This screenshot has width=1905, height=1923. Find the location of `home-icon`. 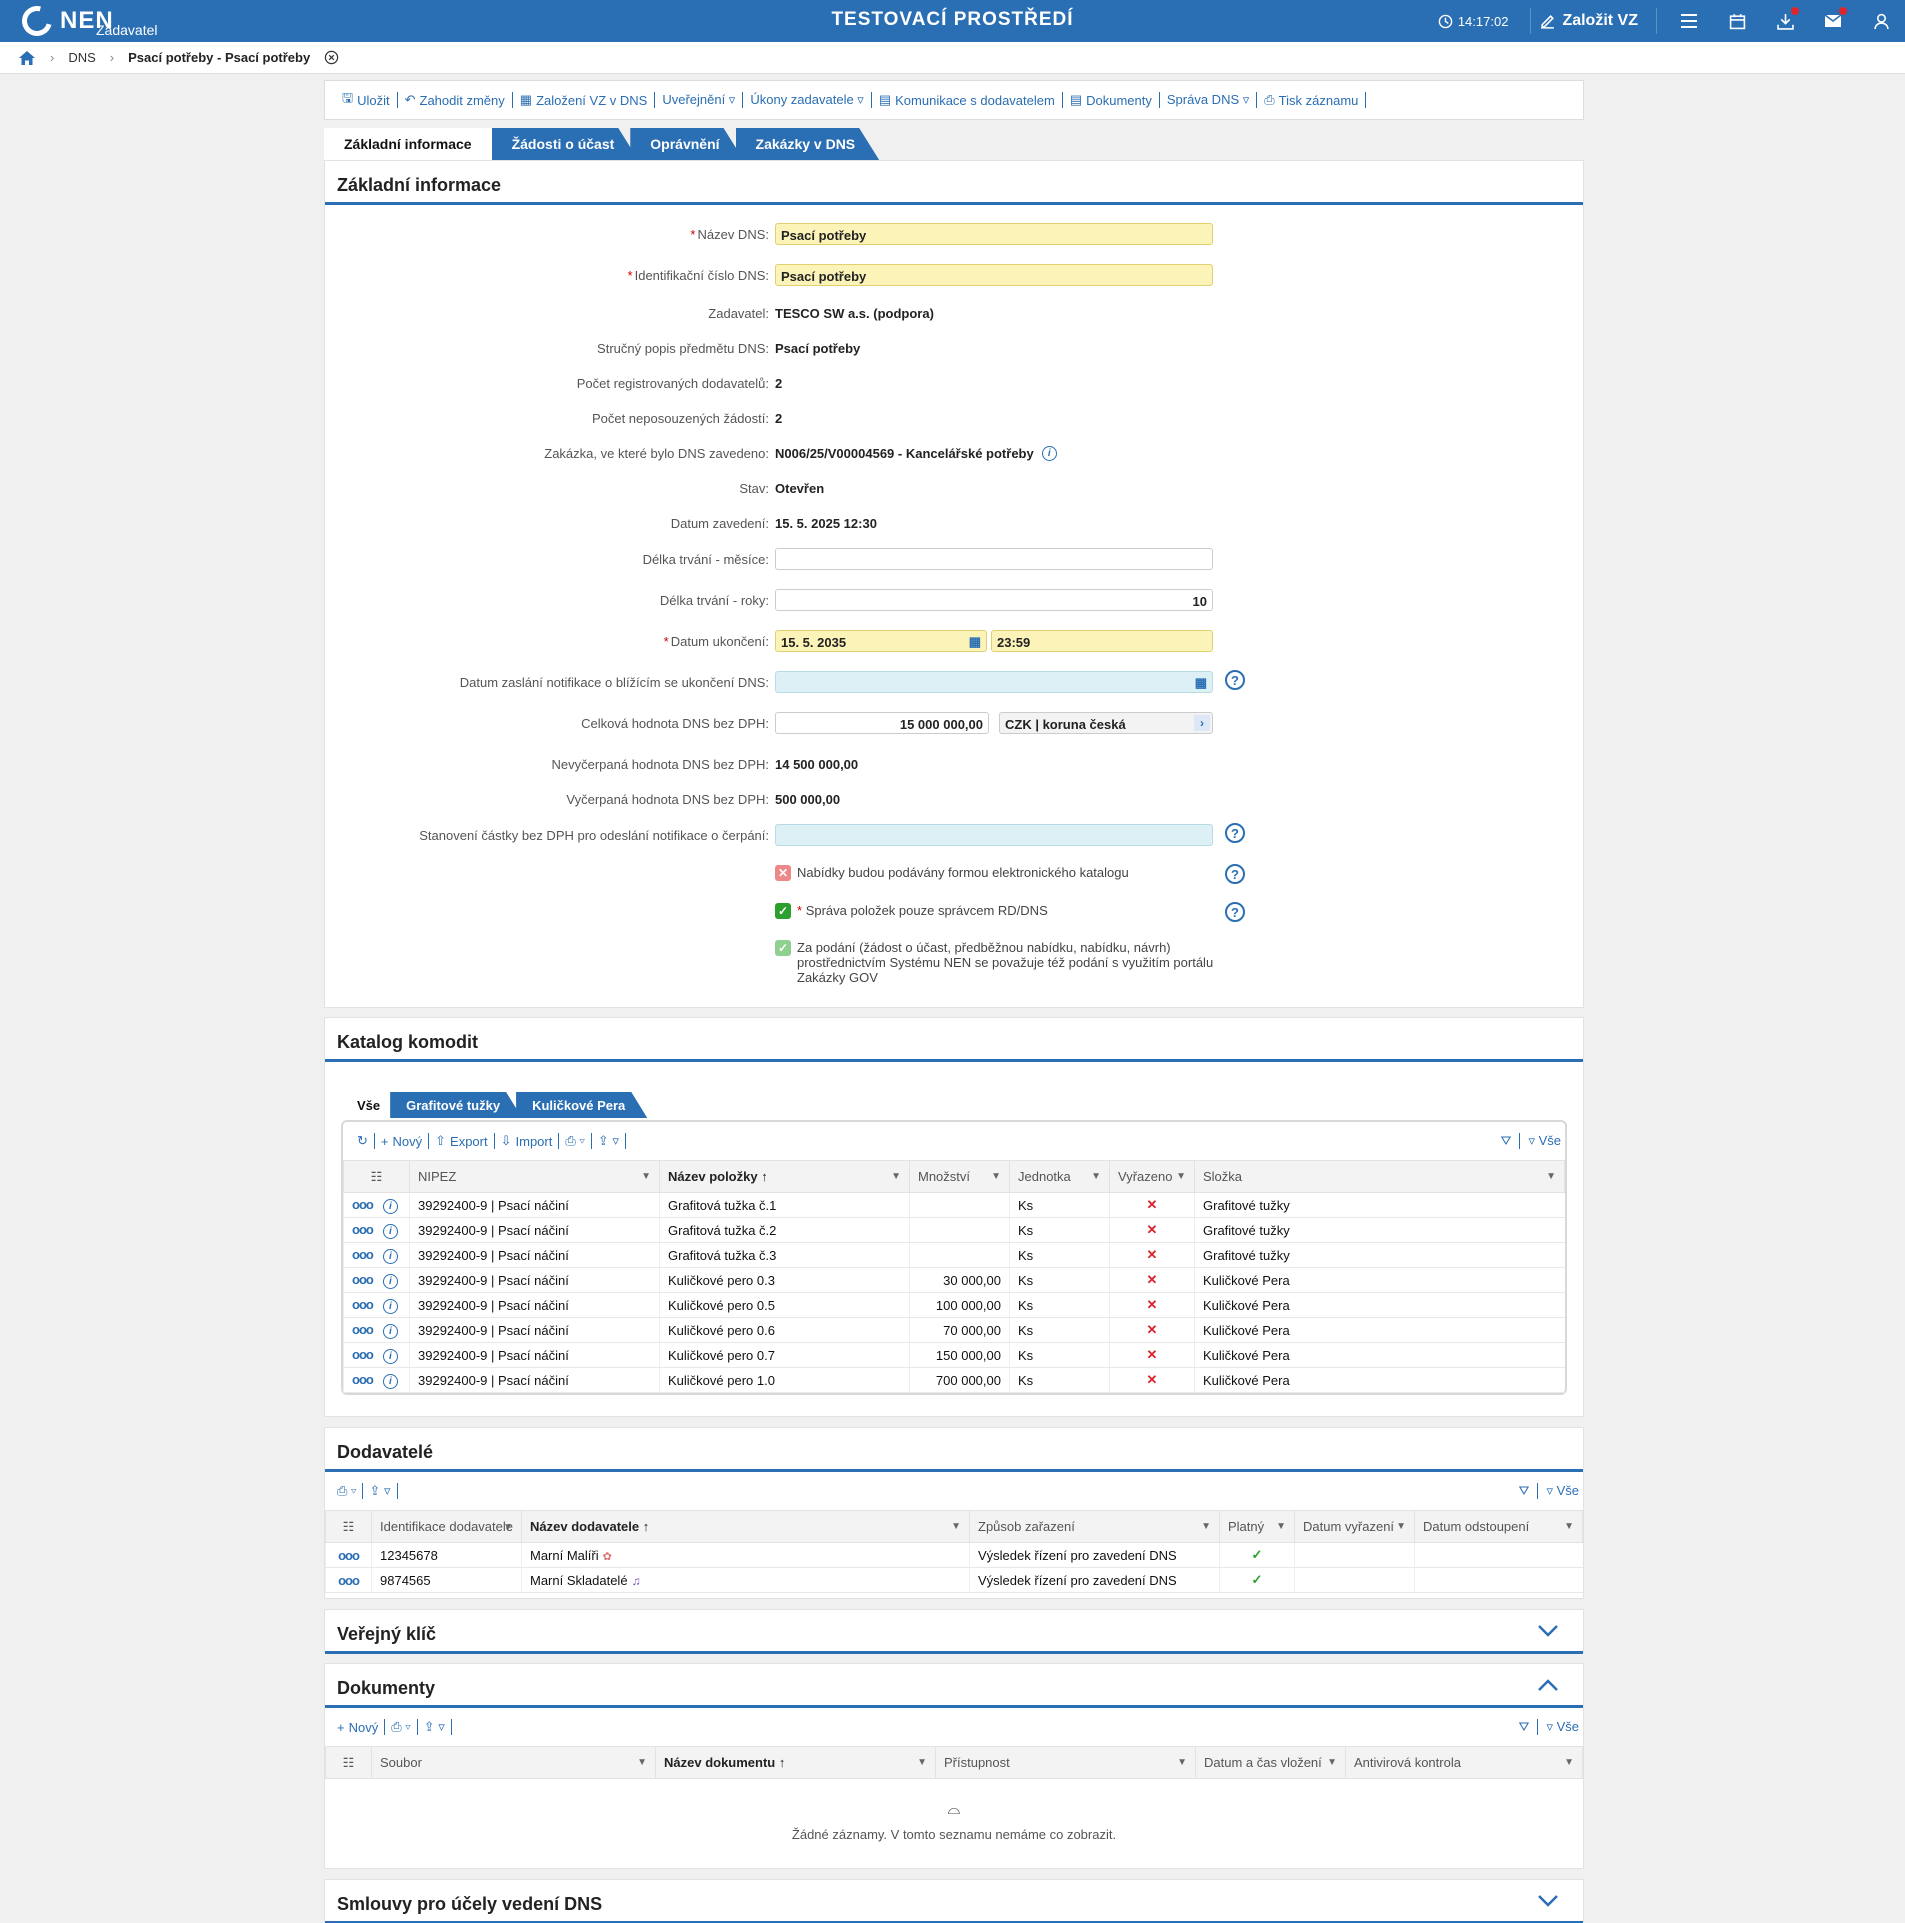

home-icon is located at coordinates (27, 58).